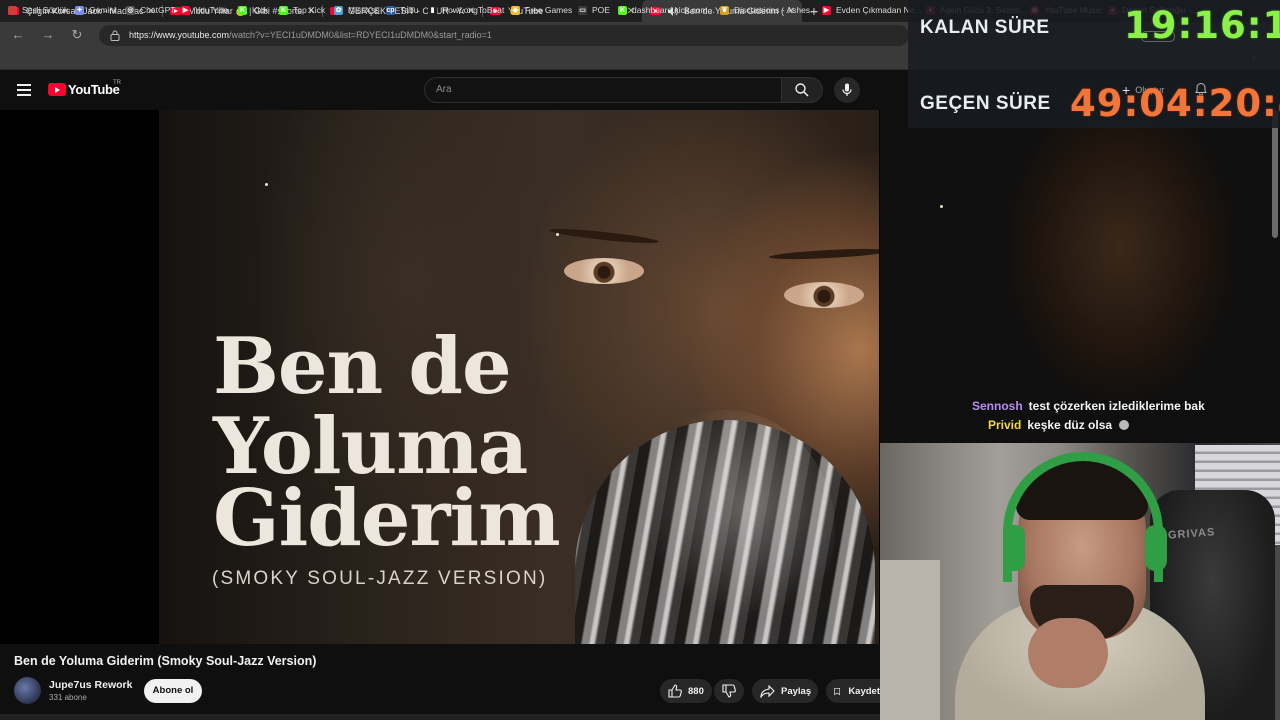 This screenshot has width=1280, height=720. What do you see at coordinates (440, 717) in the screenshot?
I see `divider` at bounding box center [440, 717].